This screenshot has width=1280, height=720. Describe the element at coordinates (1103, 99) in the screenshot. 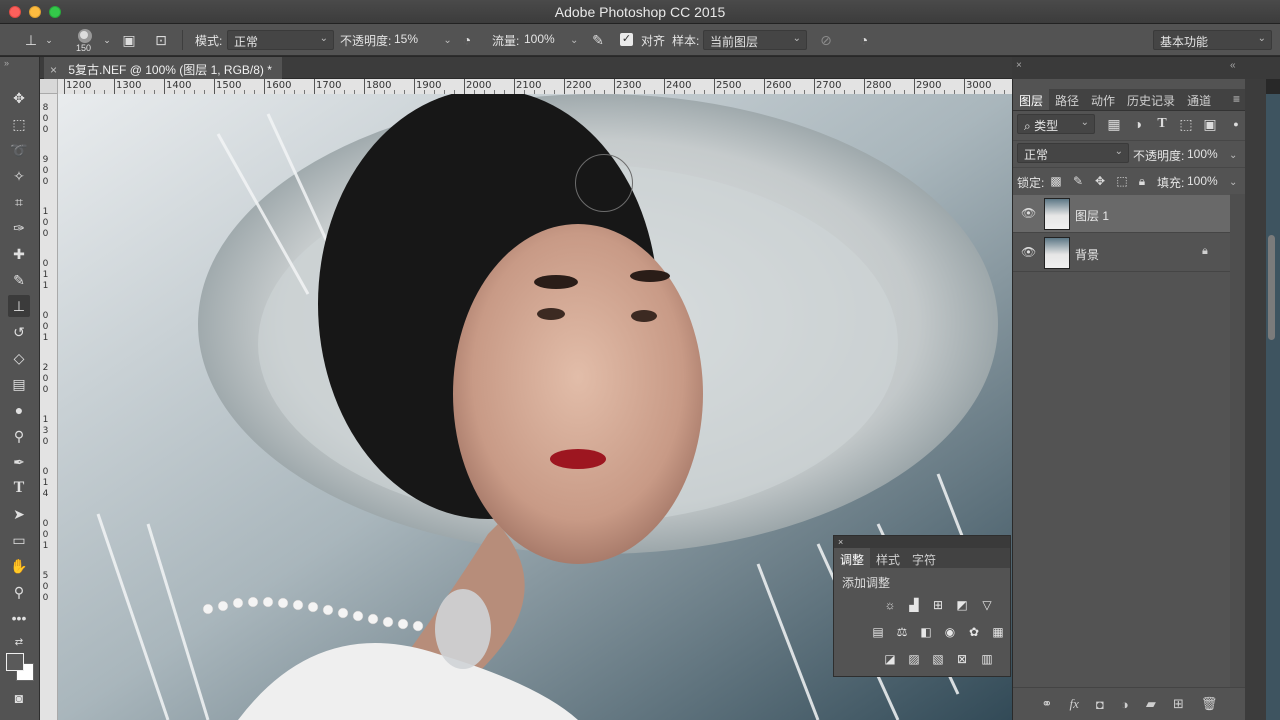

I see `tab-actions: 动作` at that location.